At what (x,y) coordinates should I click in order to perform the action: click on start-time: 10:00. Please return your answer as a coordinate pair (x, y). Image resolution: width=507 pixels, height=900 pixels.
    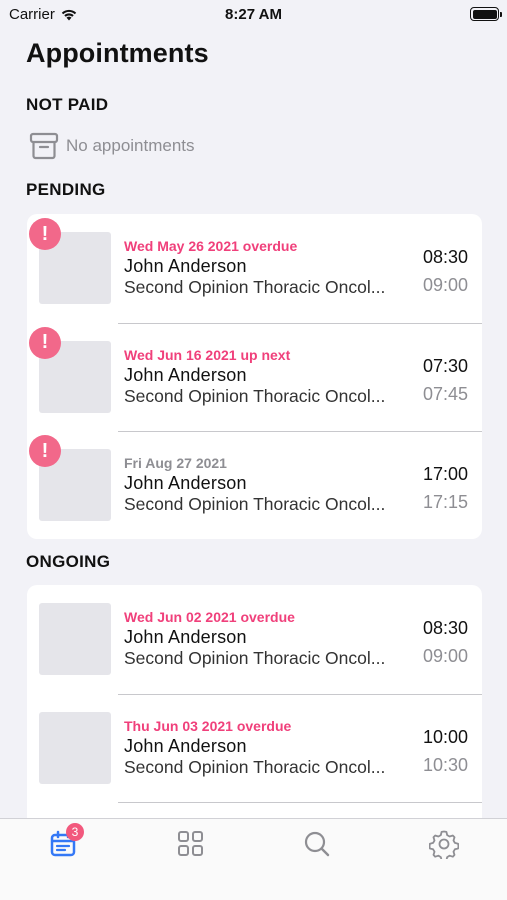
    Looking at the image, I should click on (445, 736).